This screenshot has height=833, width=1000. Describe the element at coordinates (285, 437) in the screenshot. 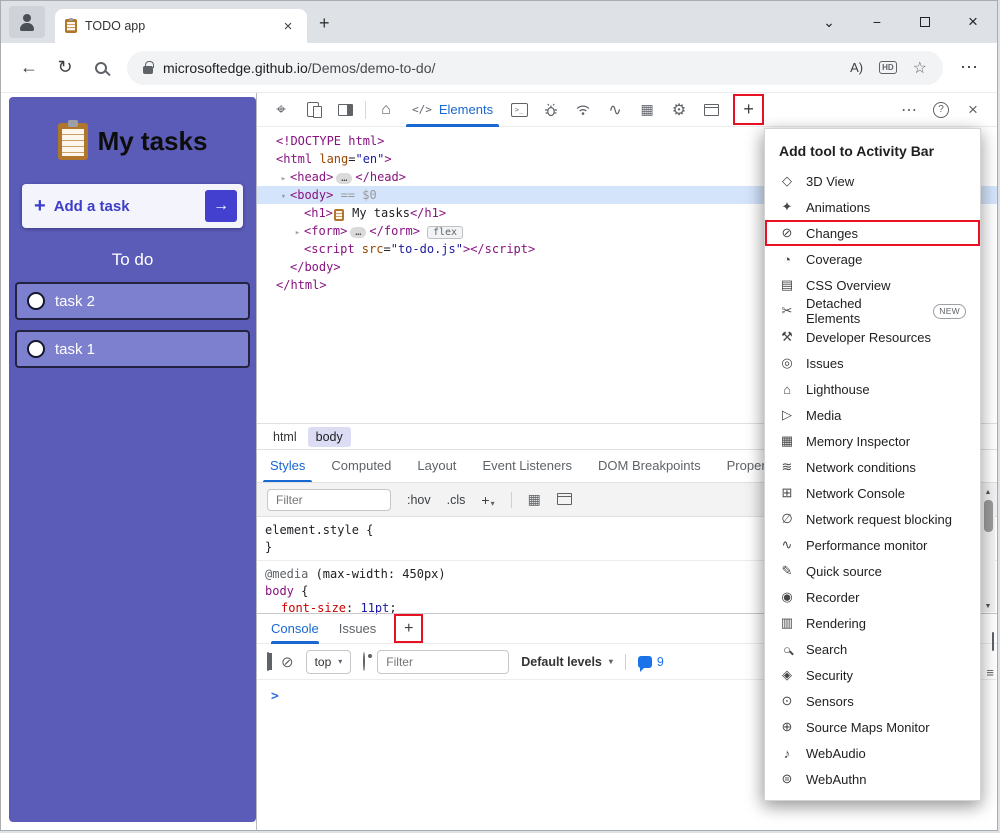

I see `breadcrumb-item: html` at that location.